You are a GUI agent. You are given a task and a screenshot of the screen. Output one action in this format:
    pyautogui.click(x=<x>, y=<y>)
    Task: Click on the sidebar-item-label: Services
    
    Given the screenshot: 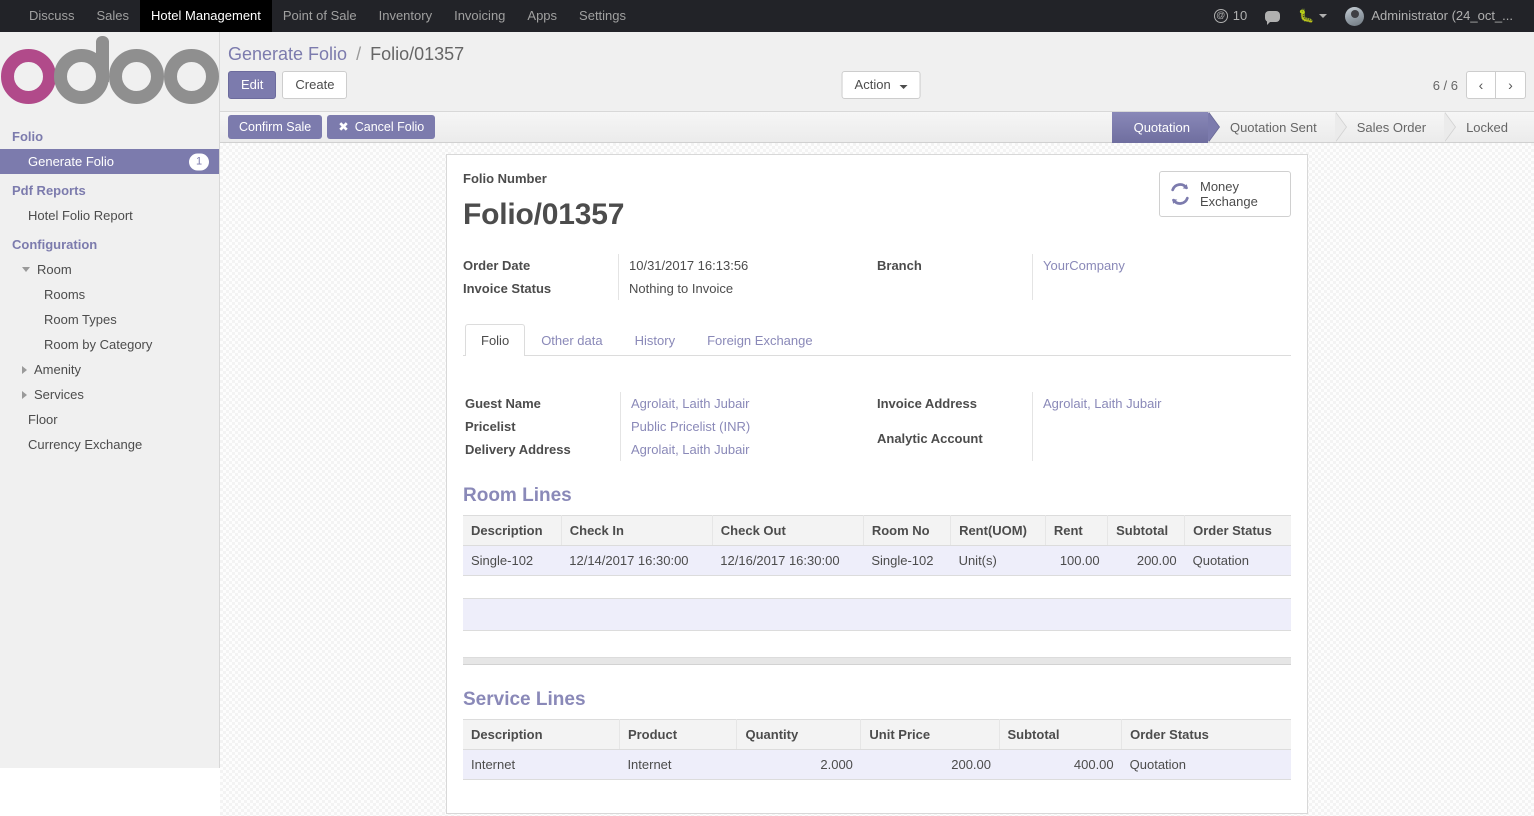 What is the action you would take?
    pyautogui.click(x=59, y=394)
    